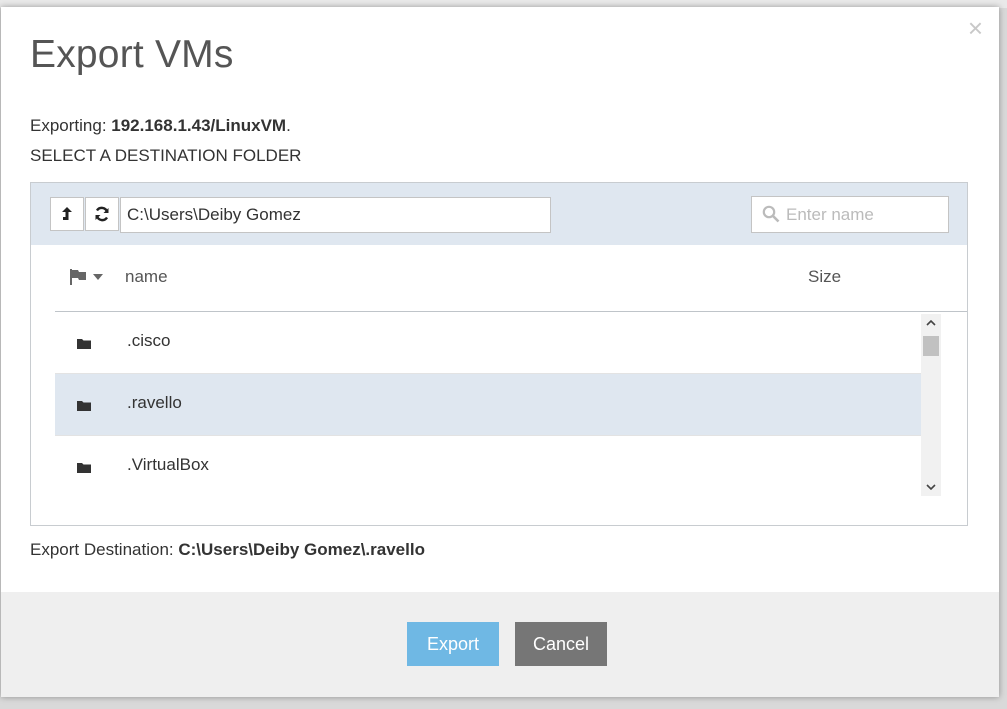  What do you see at coordinates (166, 155) in the screenshot?
I see `select-destination-label: SELECT A DESTINATION FOLDER` at bounding box center [166, 155].